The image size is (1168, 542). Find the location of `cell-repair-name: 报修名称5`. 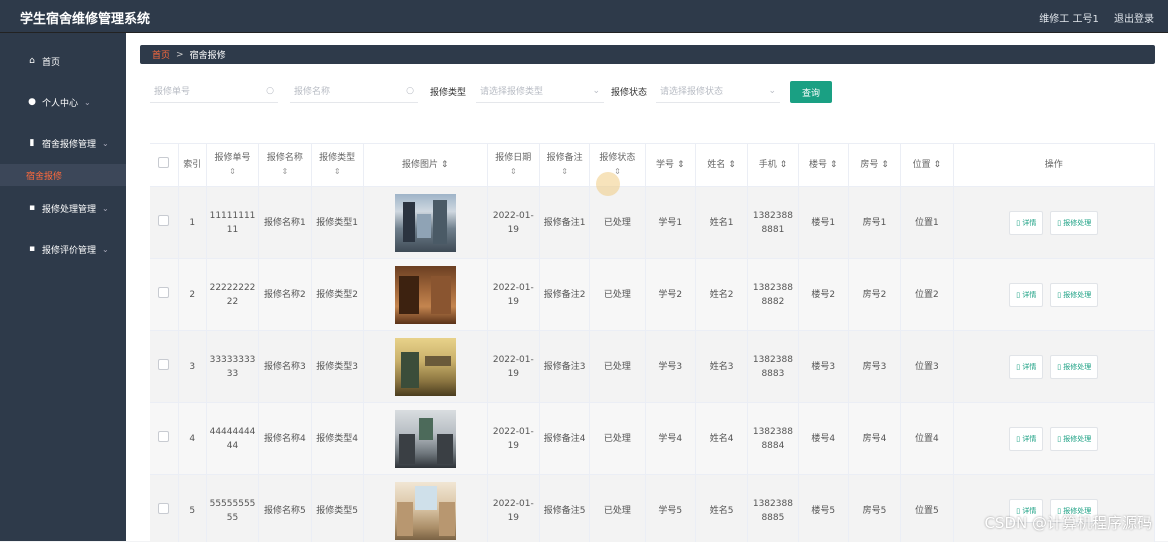

cell-repair-name: 报修名称5 is located at coordinates (285, 508).